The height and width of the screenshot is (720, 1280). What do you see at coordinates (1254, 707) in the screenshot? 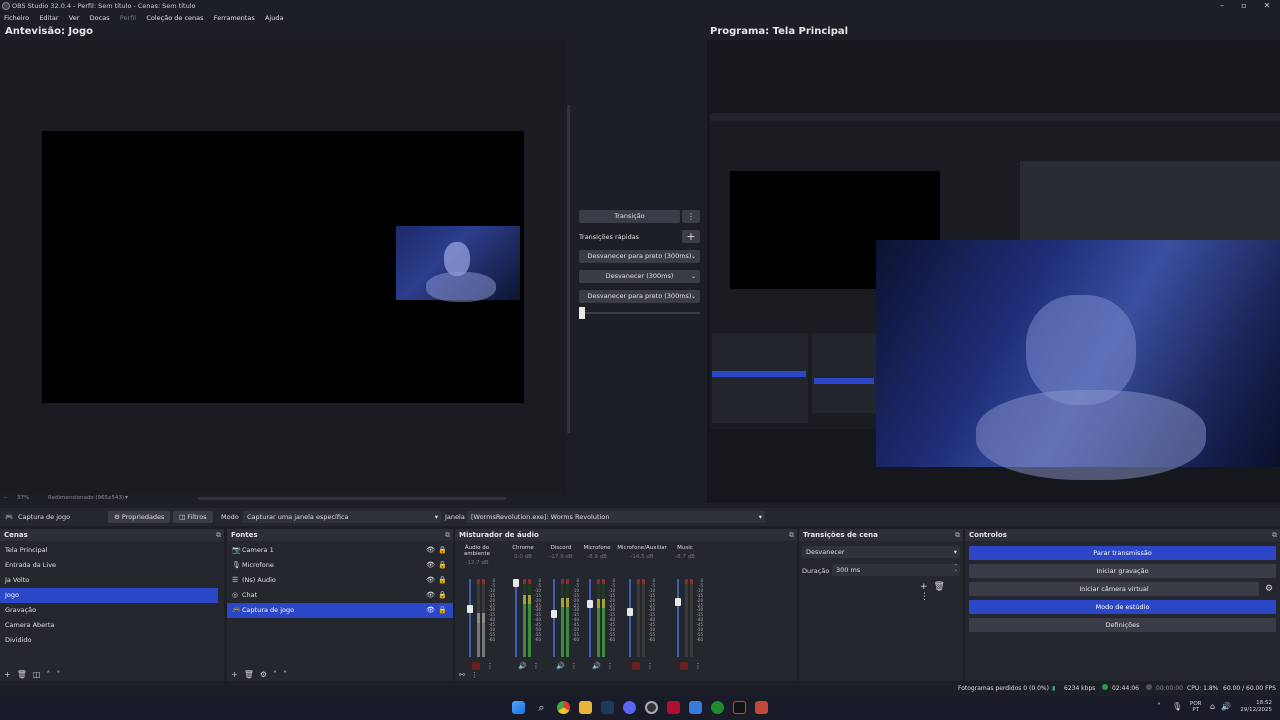
I see `clock: 18:52 29/12/2025` at bounding box center [1254, 707].